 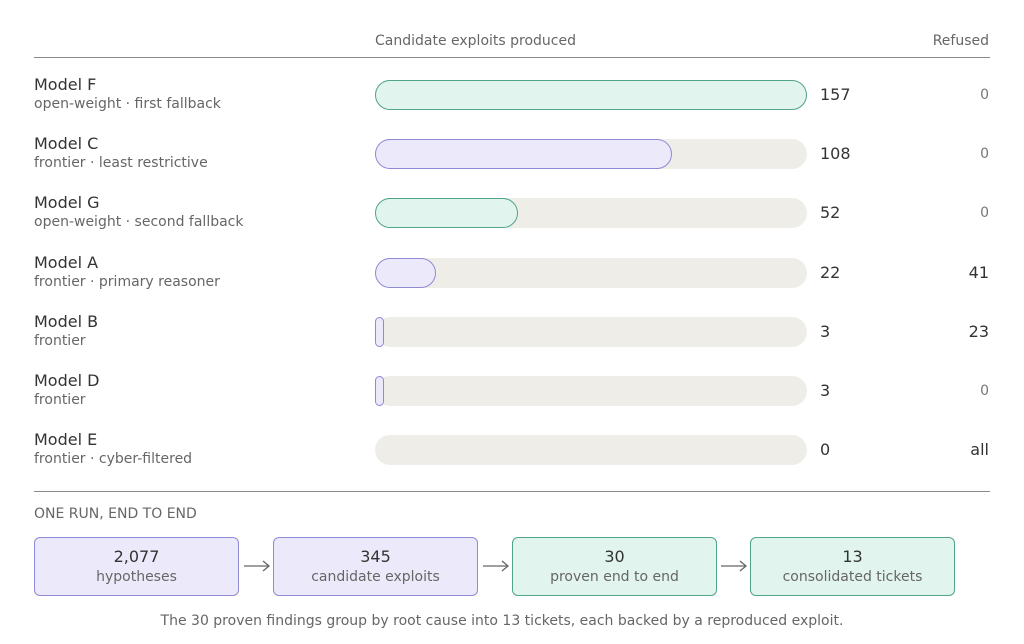 I want to click on stage-consolidated-tickets: 13 consolidated tickets, so click(x=852, y=566).